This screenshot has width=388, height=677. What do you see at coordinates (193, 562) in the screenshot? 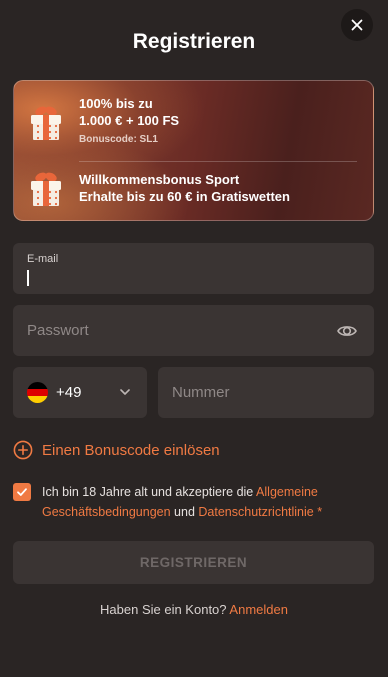
I see `register-button: REGISTRIEREN` at bounding box center [193, 562].